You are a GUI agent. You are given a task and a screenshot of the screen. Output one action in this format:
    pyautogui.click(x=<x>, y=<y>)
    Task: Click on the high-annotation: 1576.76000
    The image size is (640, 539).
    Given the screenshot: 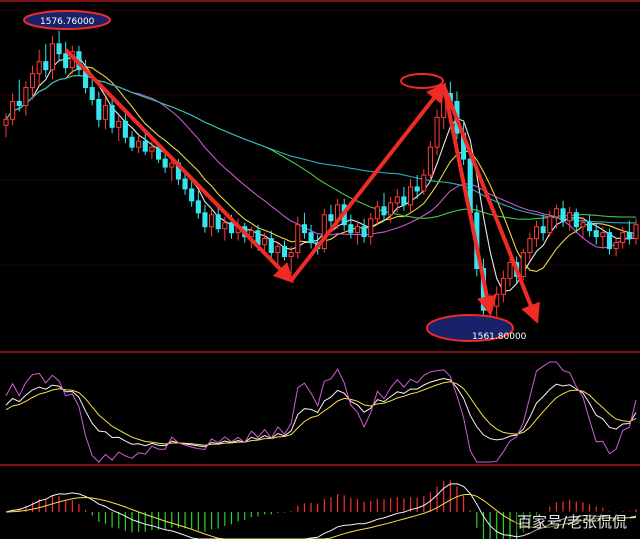 What is the action you would take?
    pyautogui.click(x=67, y=20)
    